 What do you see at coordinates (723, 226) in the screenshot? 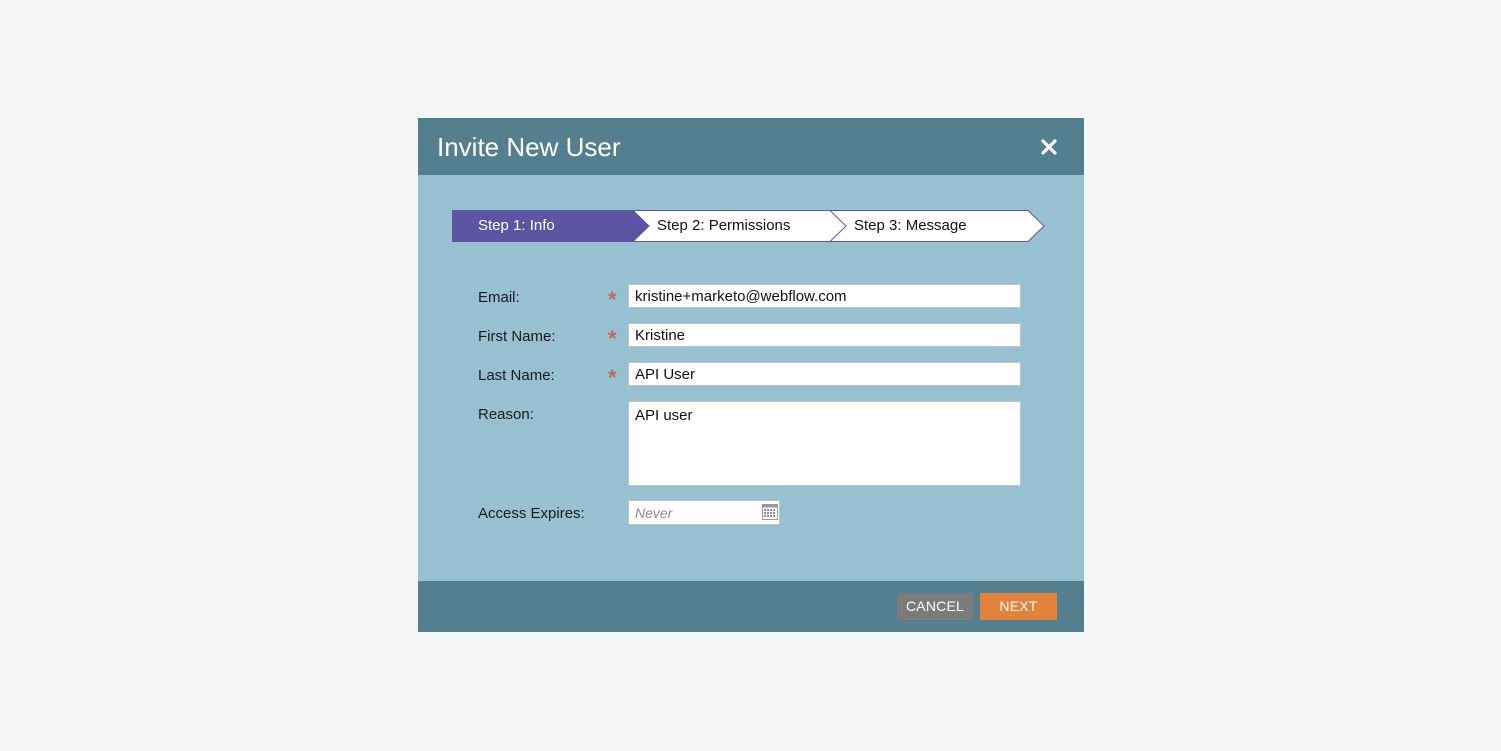
I see `step-2-permissions: Step 2: Permissions` at bounding box center [723, 226].